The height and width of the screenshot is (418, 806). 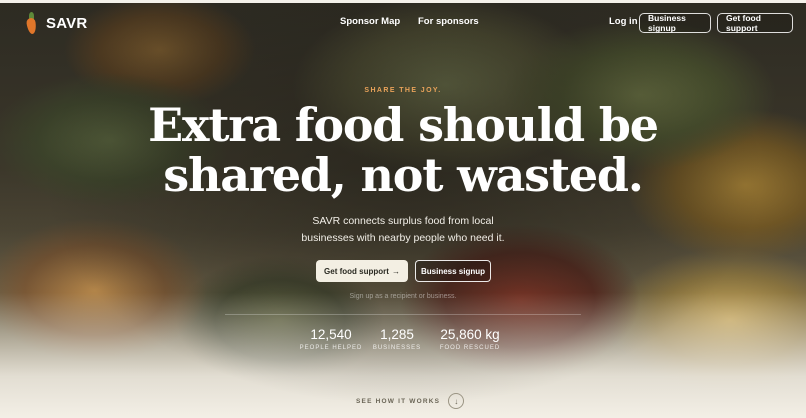 What do you see at coordinates (470, 334) in the screenshot?
I see `stat-value: 25,860 kg` at bounding box center [470, 334].